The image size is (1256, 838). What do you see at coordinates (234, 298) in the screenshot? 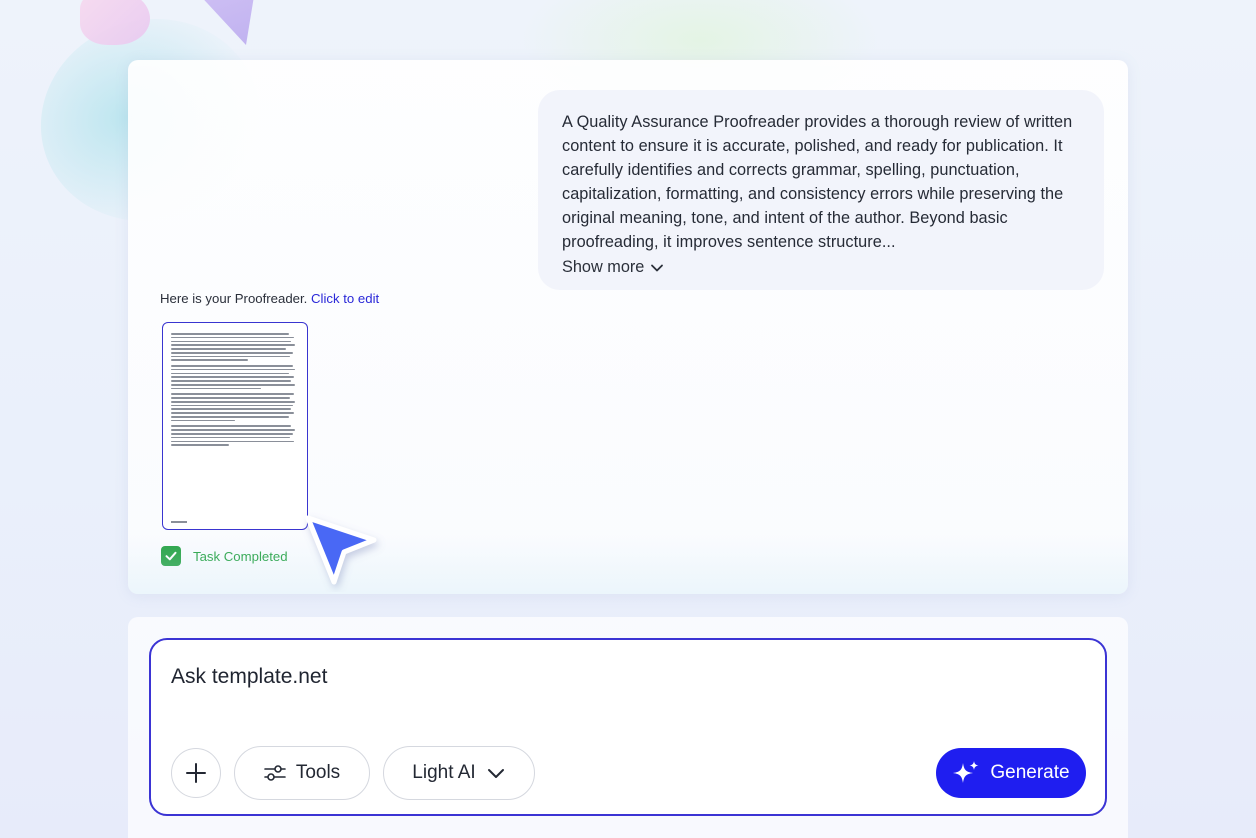
I see `reply-intro-text: Here is your Proofreader.` at bounding box center [234, 298].